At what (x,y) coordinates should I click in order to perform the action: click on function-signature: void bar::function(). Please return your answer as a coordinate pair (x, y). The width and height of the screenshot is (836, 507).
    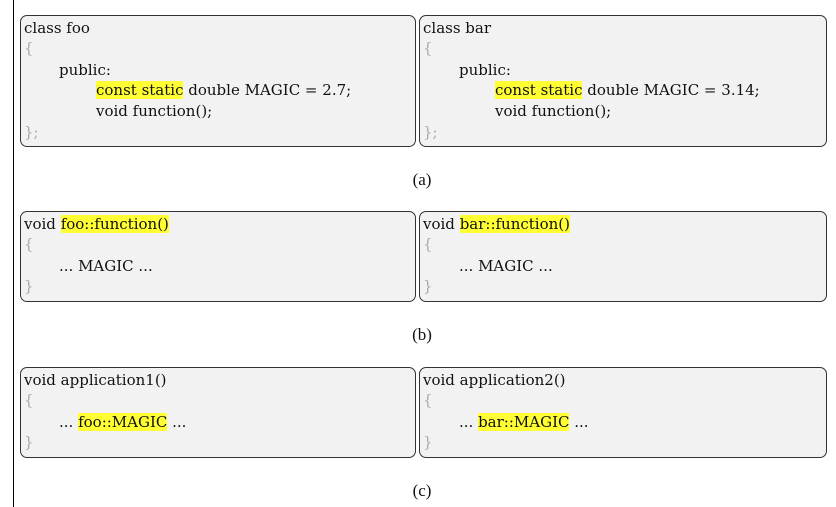
    Looking at the image, I should click on (497, 224).